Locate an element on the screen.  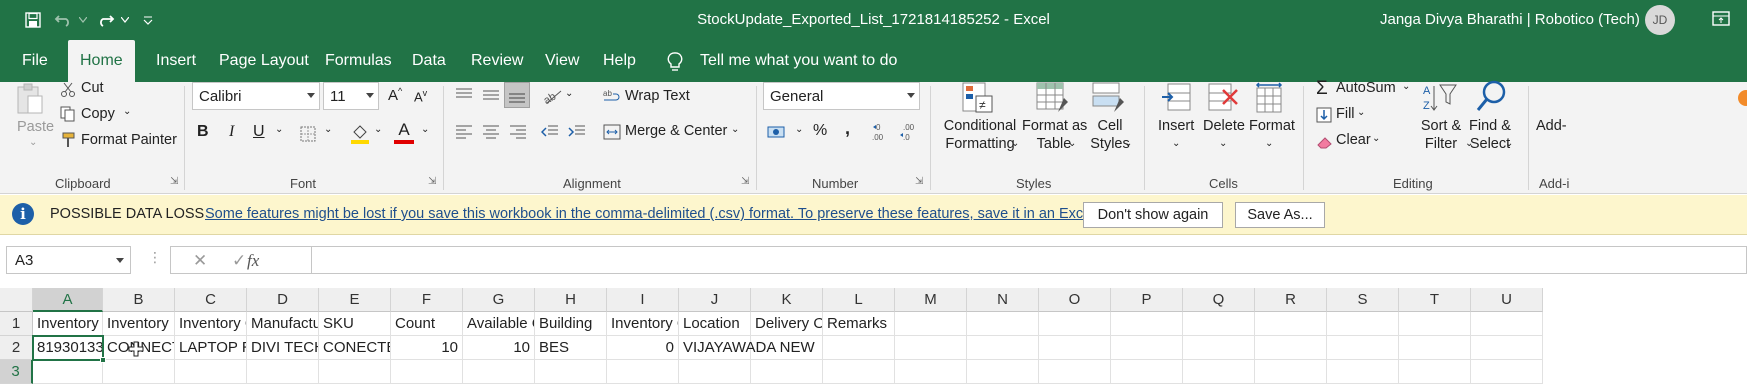
autosum-dropdown-icon: ⌄ is located at coordinates (1406, 86).